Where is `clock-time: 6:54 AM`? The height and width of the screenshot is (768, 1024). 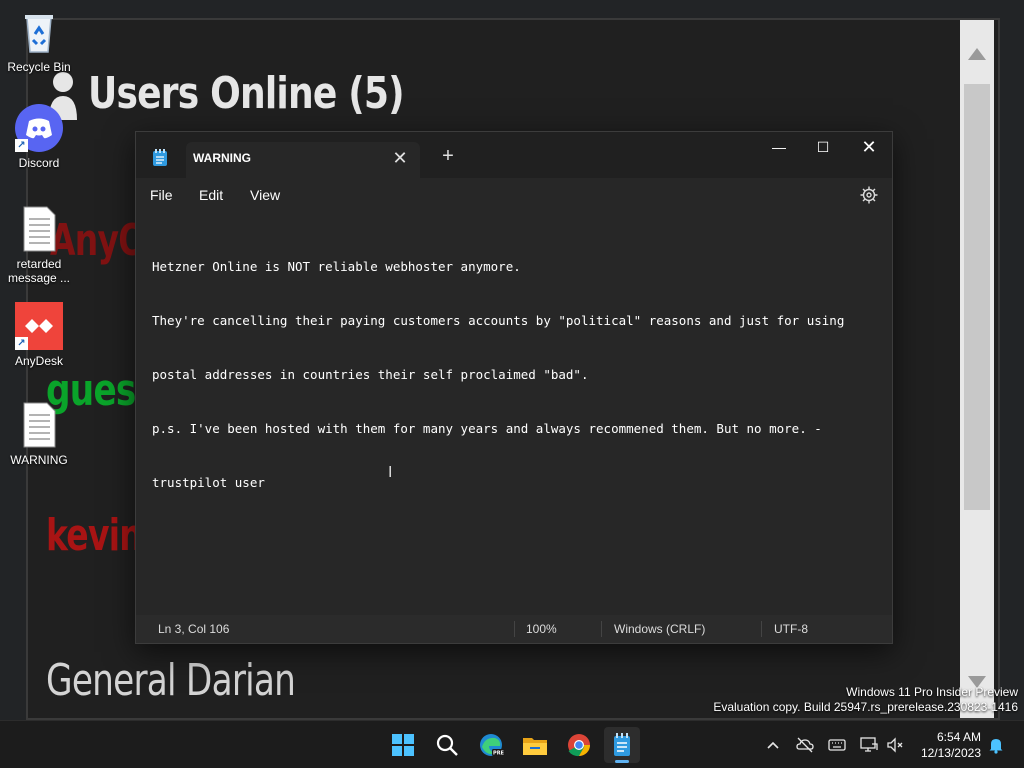 clock-time: 6:54 AM is located at coordinates (958, 737).